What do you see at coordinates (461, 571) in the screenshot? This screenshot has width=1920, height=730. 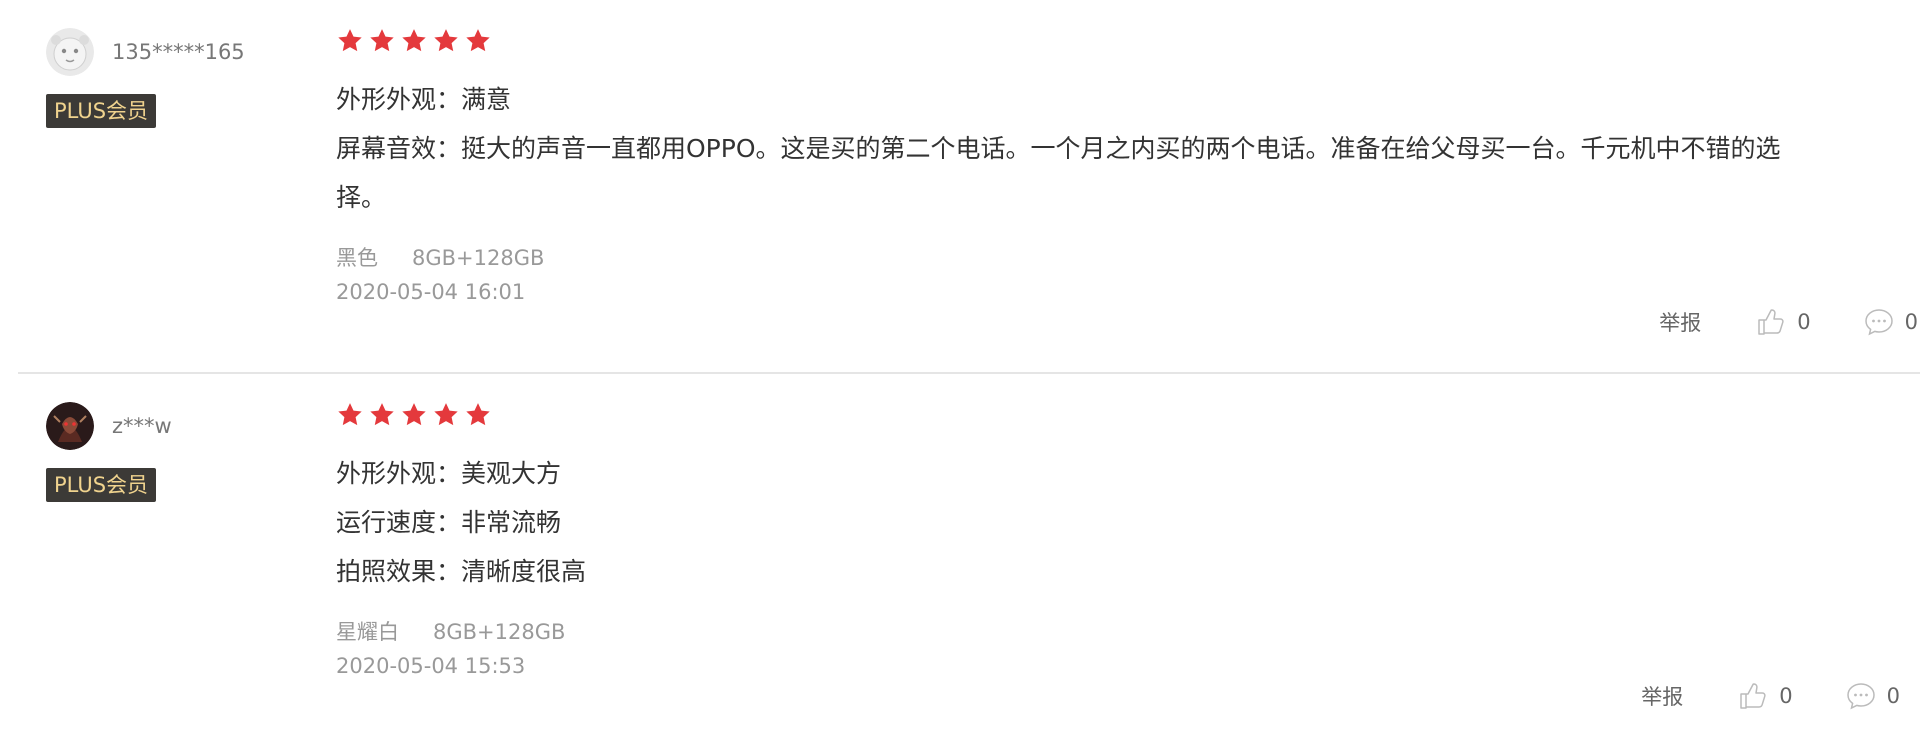 I see `review-line: 拍照效果：清晰度很高` at bounding box center [461, 571].